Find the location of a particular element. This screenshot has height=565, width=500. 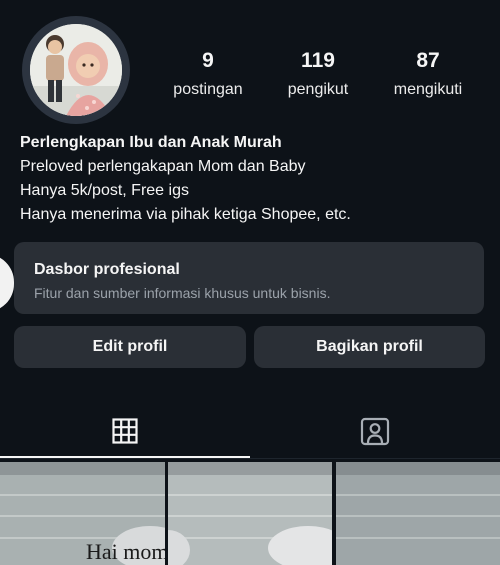

bio-line: Preloved perlengakapan Mom dan Baby is located at coordinates (163, 166).